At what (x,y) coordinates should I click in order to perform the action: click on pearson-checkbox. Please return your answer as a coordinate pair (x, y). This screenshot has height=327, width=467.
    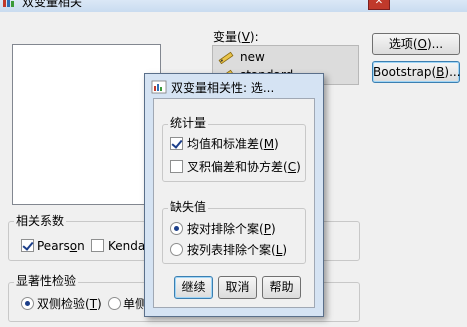
    Looking at the image, I should click on (27, 245).